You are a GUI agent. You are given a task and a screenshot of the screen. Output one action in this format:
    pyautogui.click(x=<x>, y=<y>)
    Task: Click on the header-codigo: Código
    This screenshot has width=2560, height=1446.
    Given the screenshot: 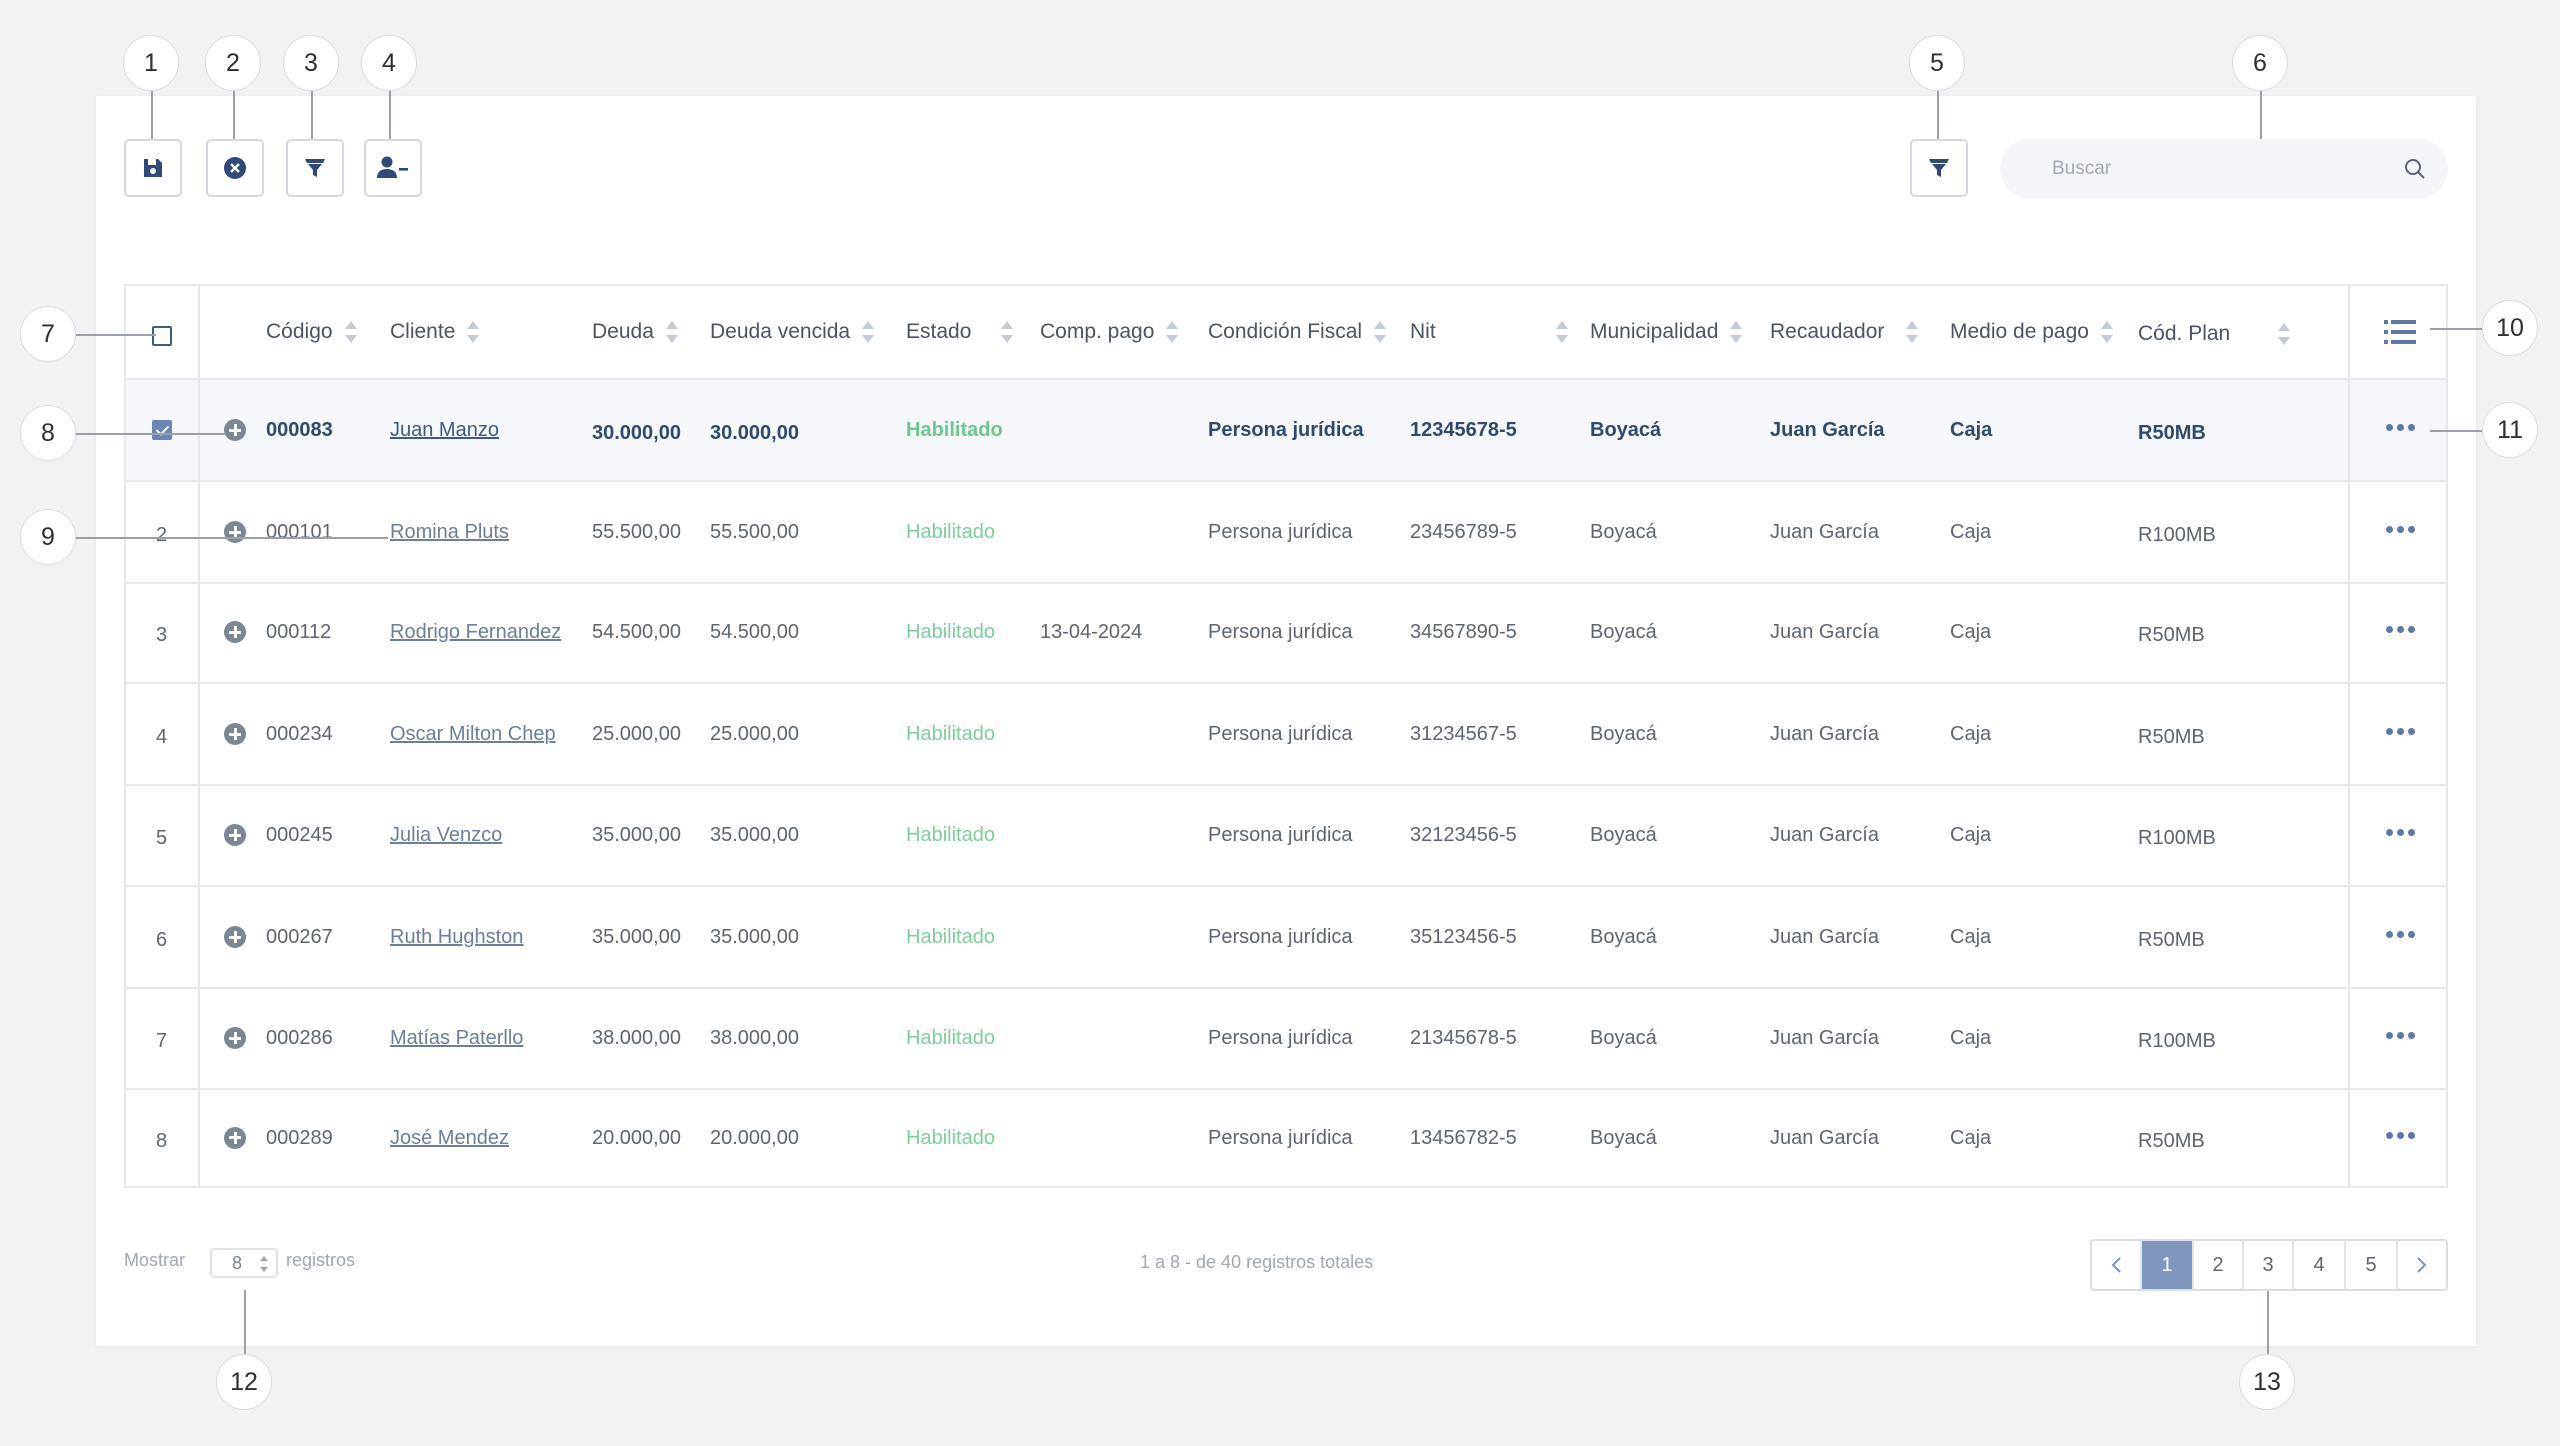 What is the action you would take?
    pyautogui.click(x=311, y=332)
    